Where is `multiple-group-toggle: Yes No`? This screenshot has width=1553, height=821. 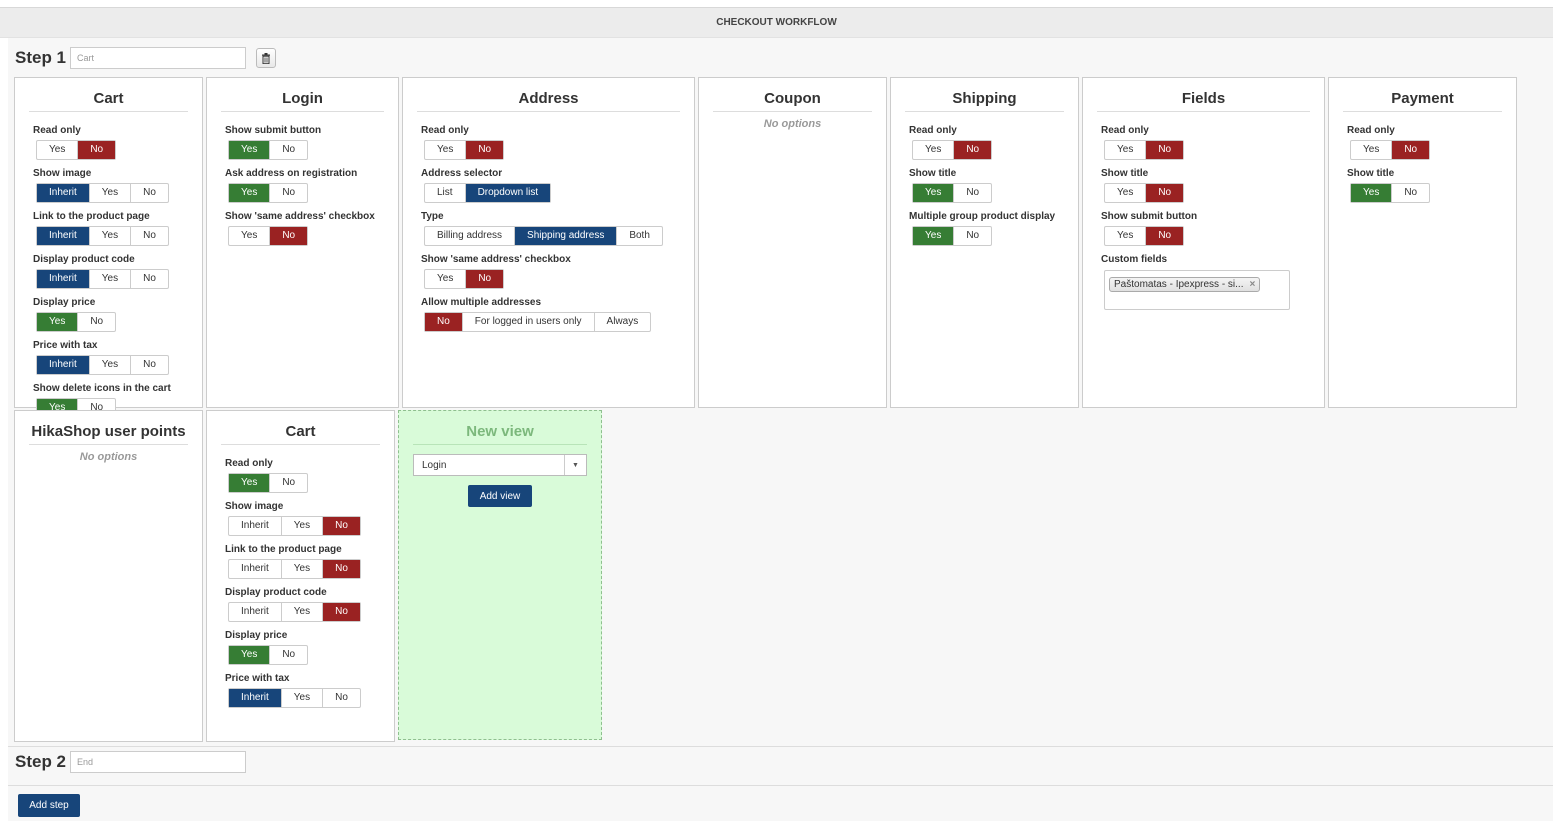
multiple-group-toggle: Yes No is located at coordinates (952, 236).